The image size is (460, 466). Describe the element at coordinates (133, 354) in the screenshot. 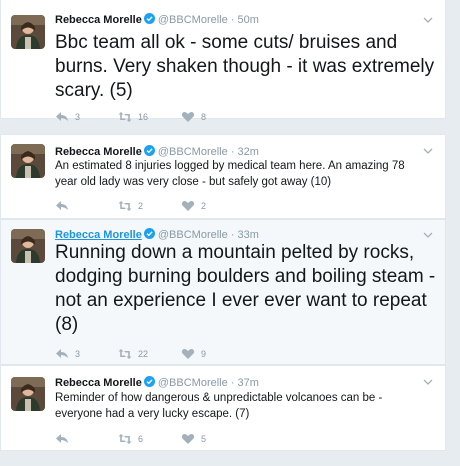

I see `retweet-button: 22` at that location.